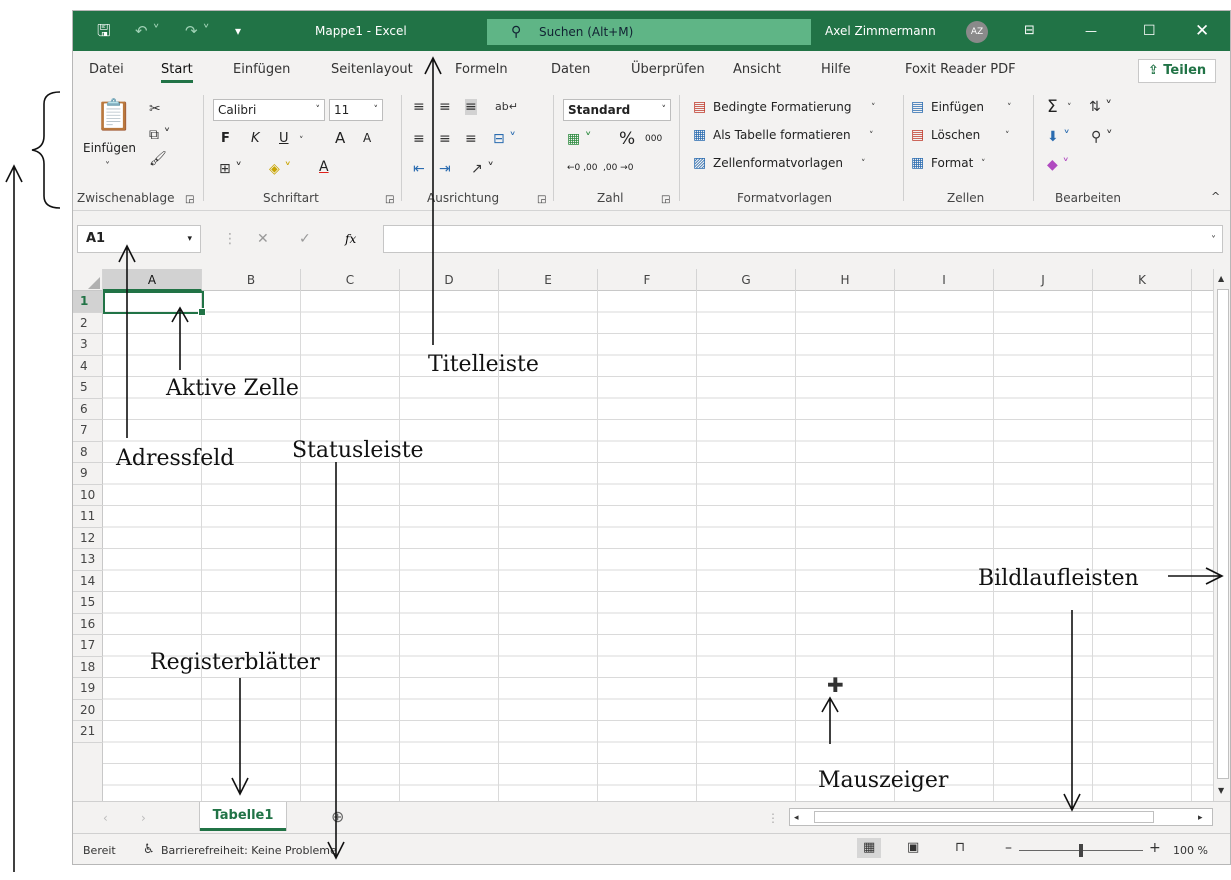 This screenshot has width=1231, height=880. Describe the element at coordinates (88, 323) in the screenshot. I see `row-header: 2` at that location.